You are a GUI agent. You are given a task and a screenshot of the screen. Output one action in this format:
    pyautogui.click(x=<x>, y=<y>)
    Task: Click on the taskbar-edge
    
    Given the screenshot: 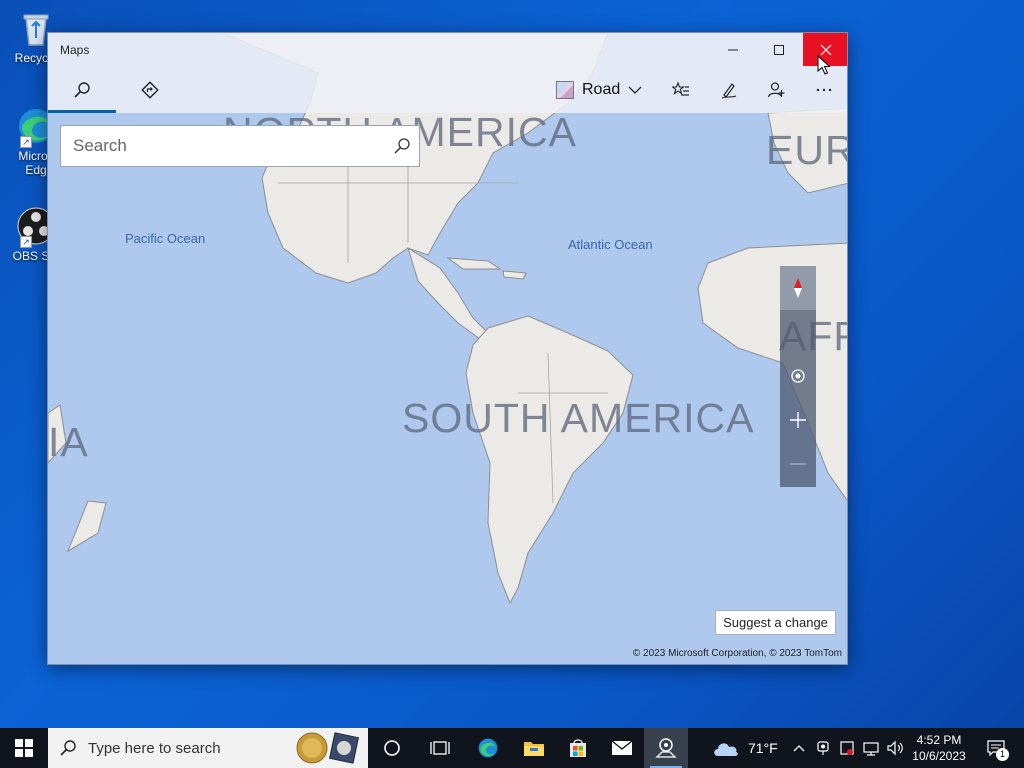 What is the action you would take?
    pyautogui.click(x=488, y=748)
    